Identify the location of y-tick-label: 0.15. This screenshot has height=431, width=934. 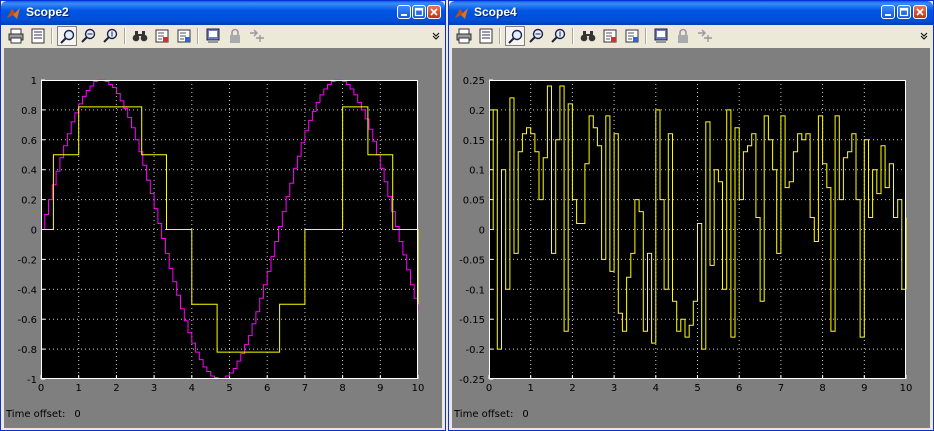
(474, 141).